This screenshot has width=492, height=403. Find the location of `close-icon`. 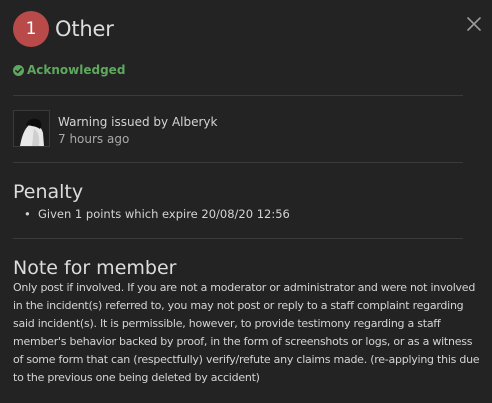

close-icon is located at coordinates (474, 24).